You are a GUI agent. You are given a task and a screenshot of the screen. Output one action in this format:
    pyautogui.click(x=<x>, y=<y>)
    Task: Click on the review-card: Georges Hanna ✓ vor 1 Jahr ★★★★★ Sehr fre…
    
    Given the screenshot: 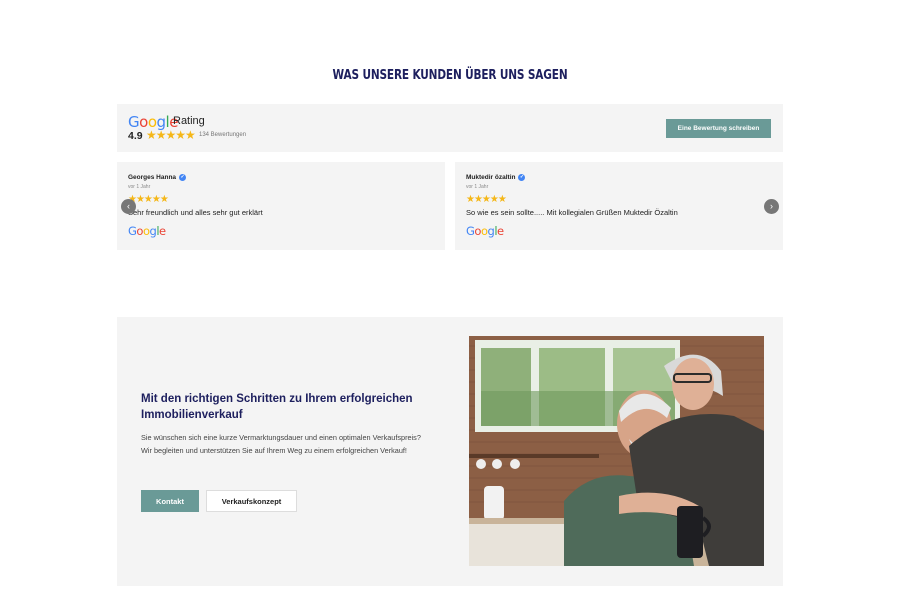 What is the action you would take?
    pyautogui.click(x=281, y=206)
    